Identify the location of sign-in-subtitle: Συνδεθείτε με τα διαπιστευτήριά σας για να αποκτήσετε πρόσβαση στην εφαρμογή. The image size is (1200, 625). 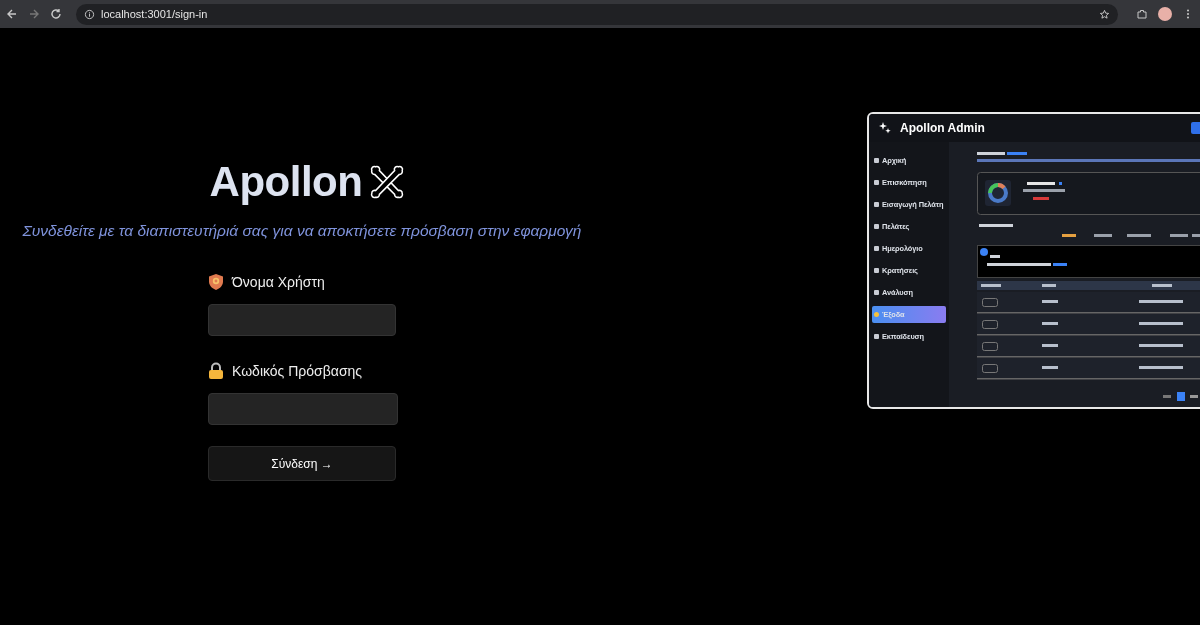
(302, 231).